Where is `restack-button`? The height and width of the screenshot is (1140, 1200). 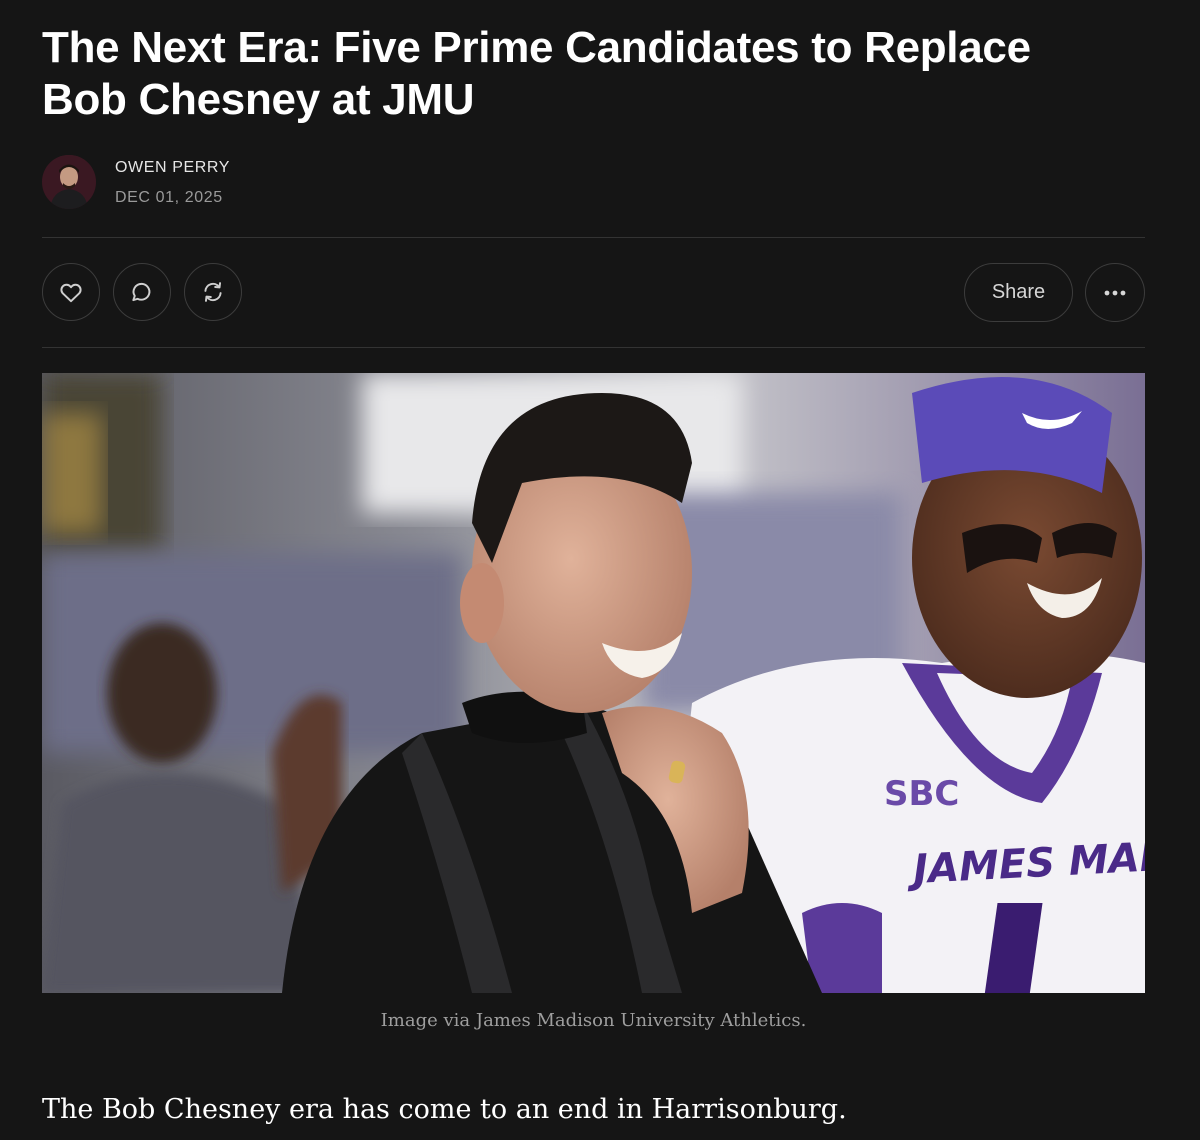 restack-button is located at coordinates (213, 292).